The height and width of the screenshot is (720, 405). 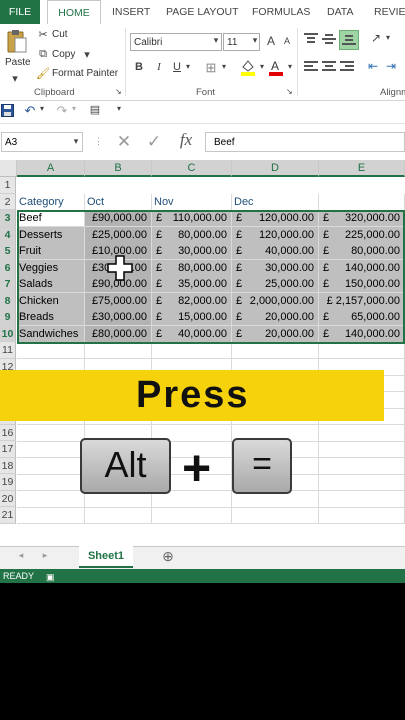 I want to click on redo-icon: ↷, so click(x=62, y=111).